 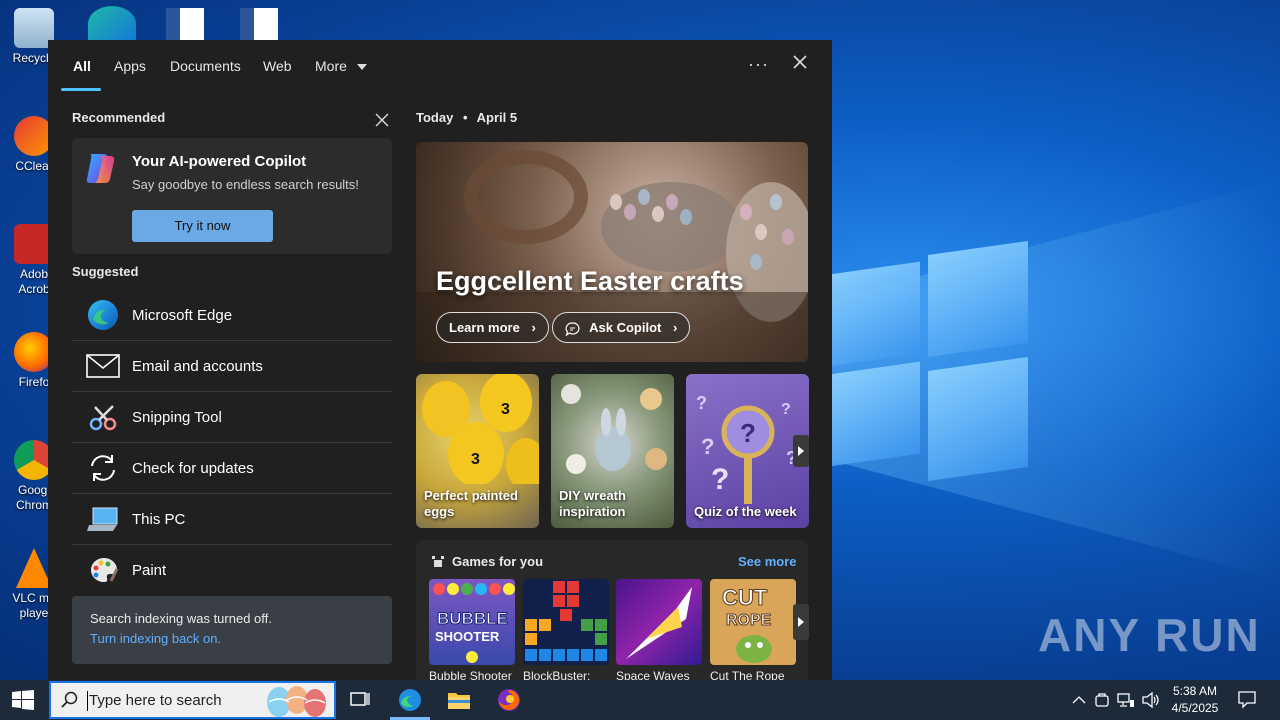 I want to click on suggested-item-label: Microsoft Edge, so click(x=182, y=315).